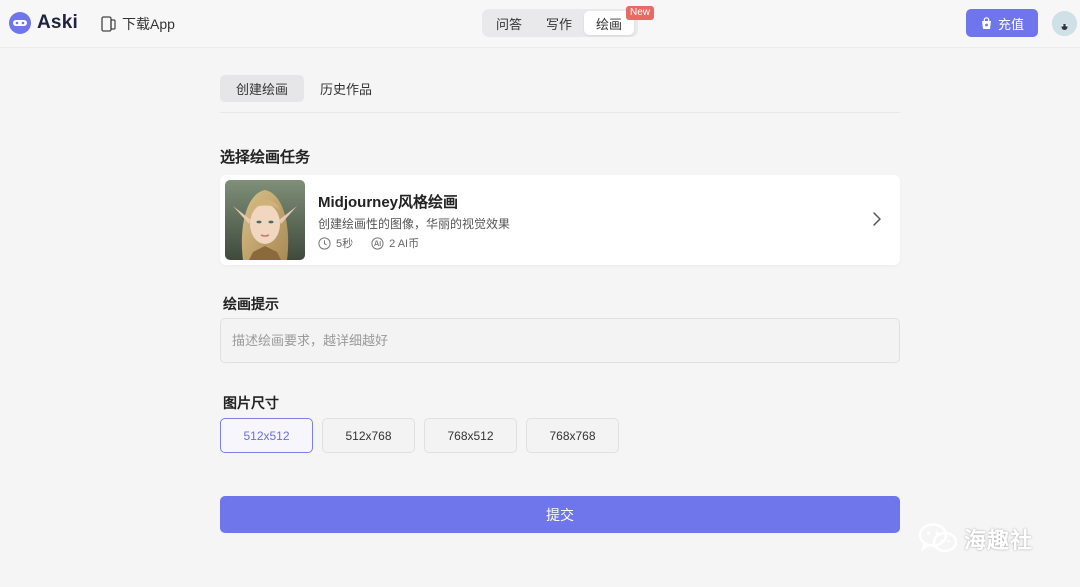 The image size is (1080, 587). Describe the element at coordinates (999, 540) in the screenshot. I see `watermark-text: 海趣社` at that location.